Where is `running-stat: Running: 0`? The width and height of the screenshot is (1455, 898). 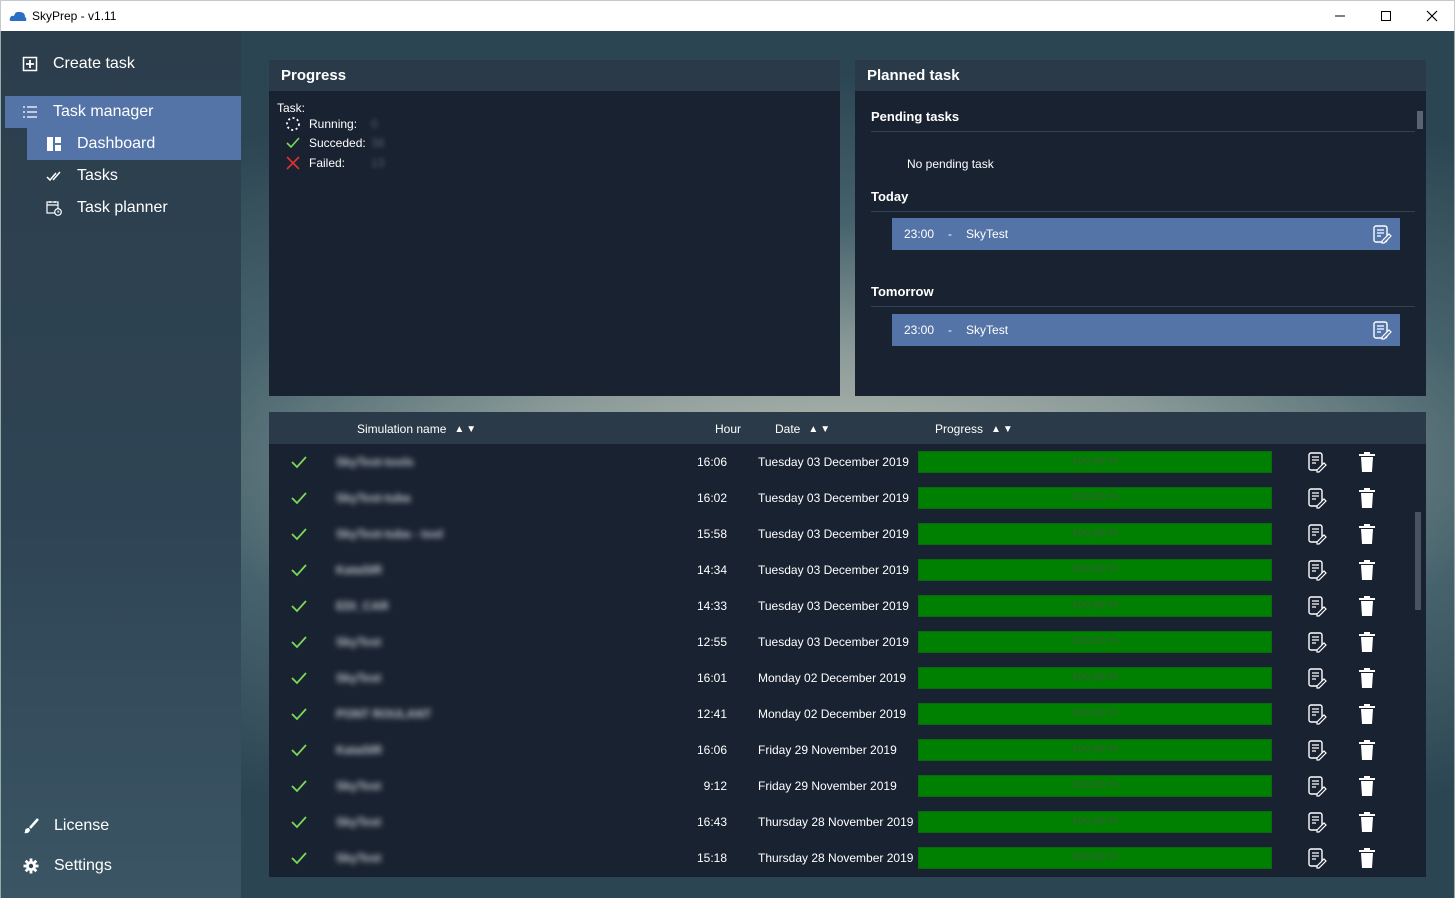
running-stat: Running: 0 is located at coordinates (331, 124).